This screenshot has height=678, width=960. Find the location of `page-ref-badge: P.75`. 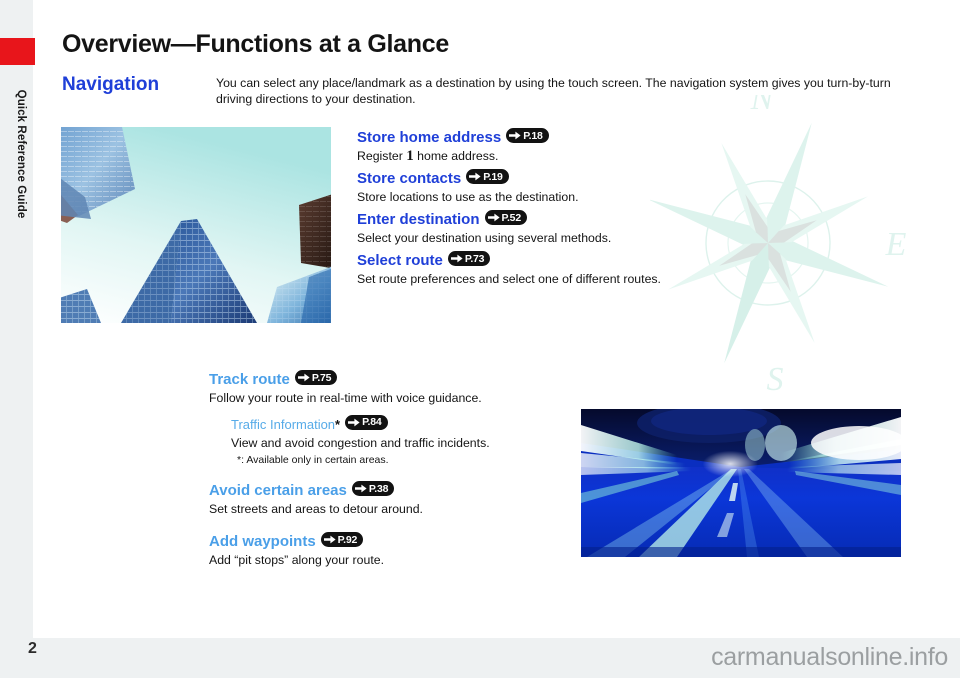

page-ref-badge: P.75 is located at coordinates (316, 377).